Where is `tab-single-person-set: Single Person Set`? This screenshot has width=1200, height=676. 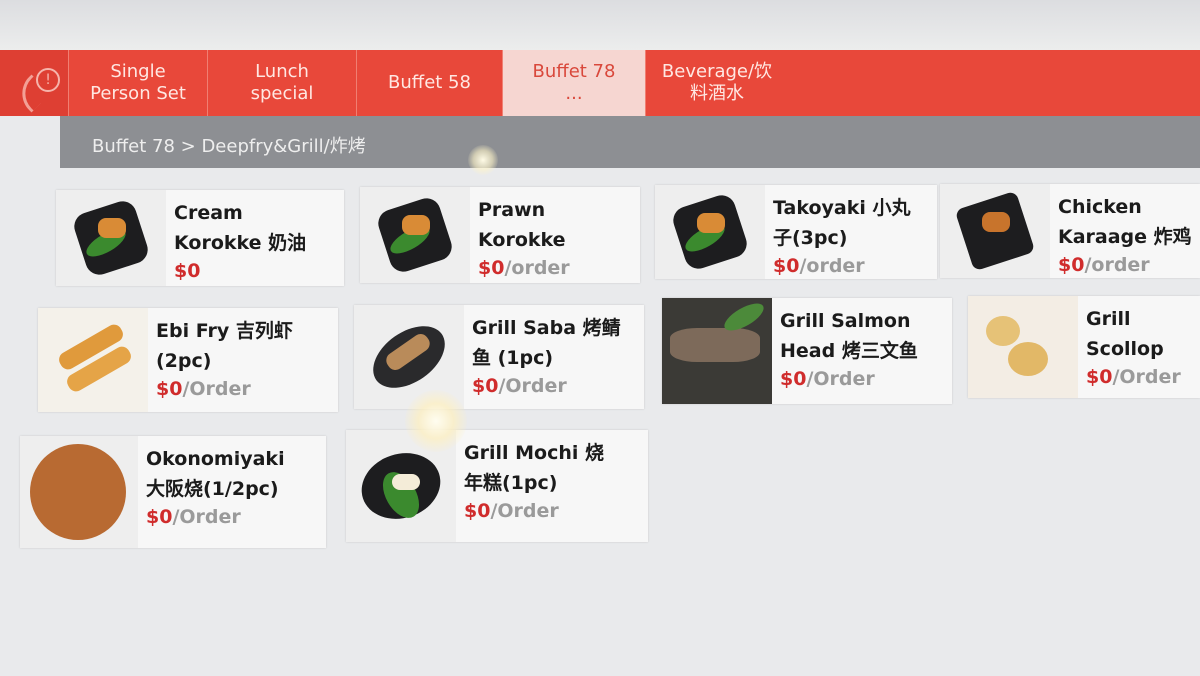
tab-single-person-set: Single Person Set is located at coordinates (138, 83).